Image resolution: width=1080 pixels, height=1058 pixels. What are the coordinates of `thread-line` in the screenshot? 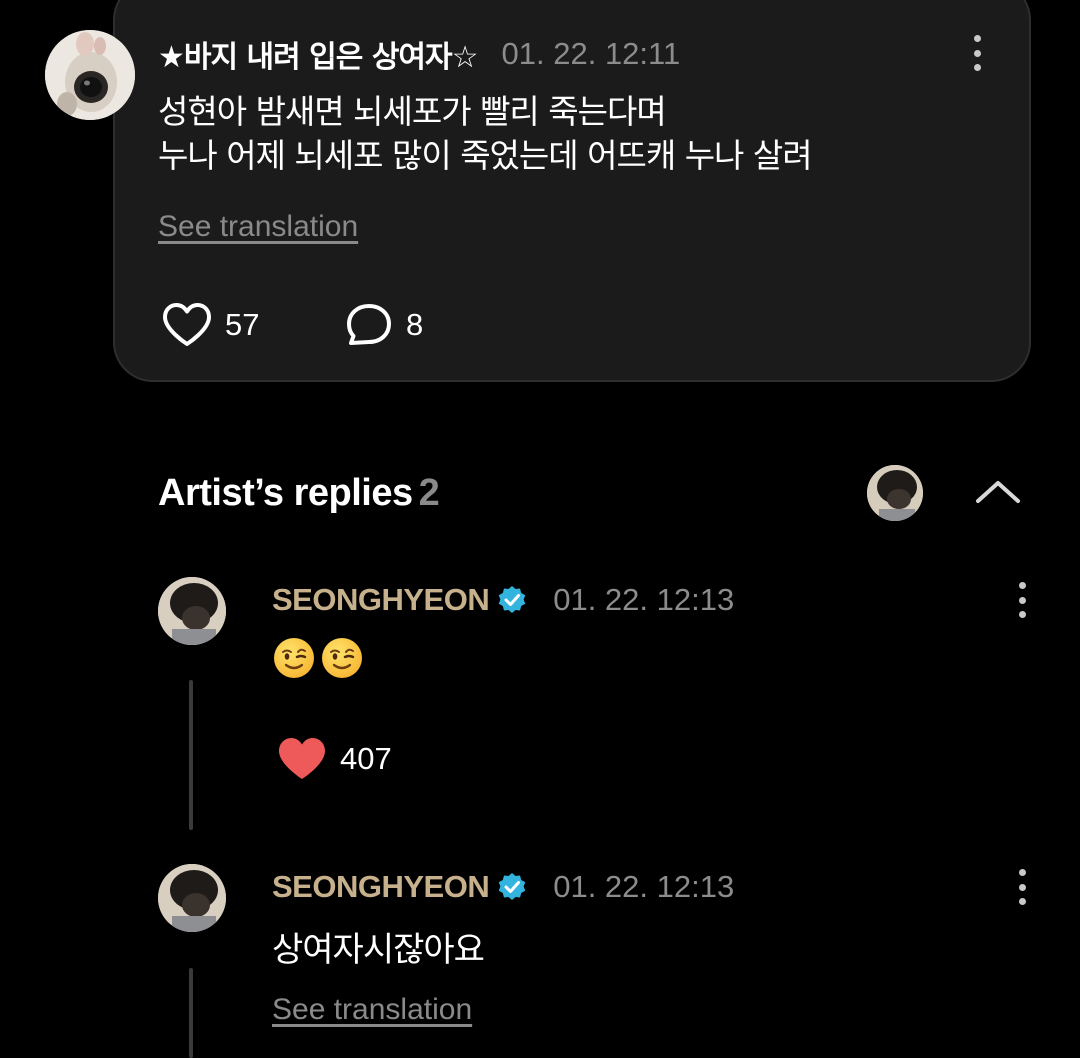 It's located at (191, 755).